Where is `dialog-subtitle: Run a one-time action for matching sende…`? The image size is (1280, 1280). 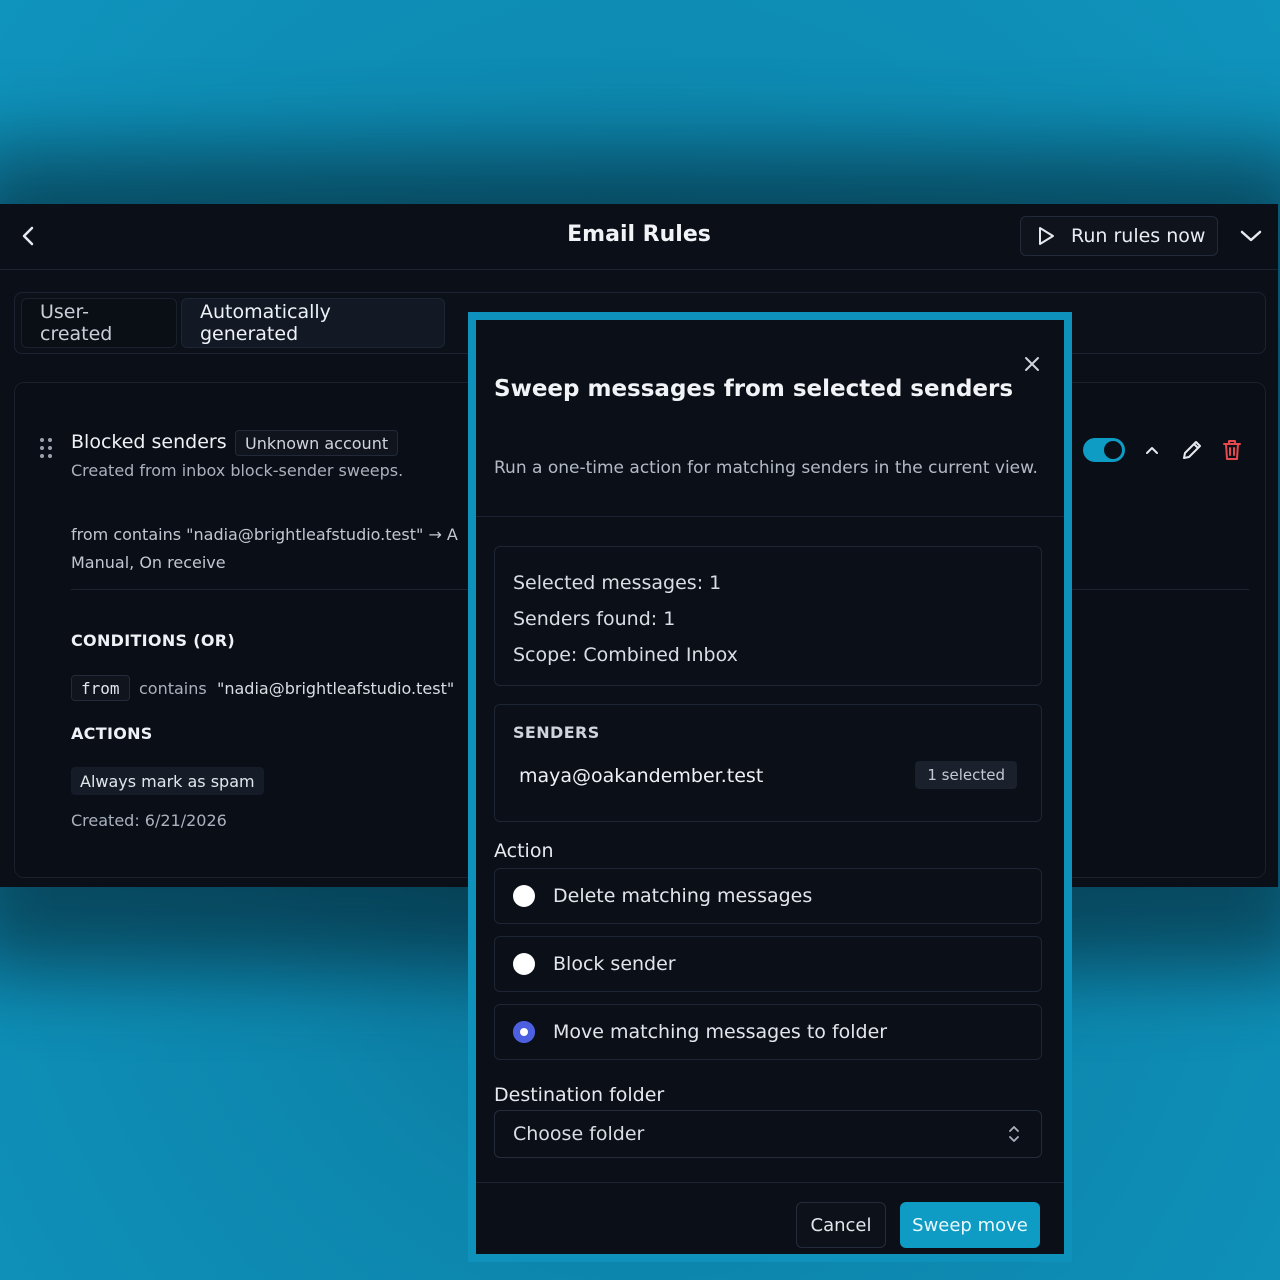 dialog-subtitle: Run a one-time action for matching sende… is located at coordinates (766, 468).